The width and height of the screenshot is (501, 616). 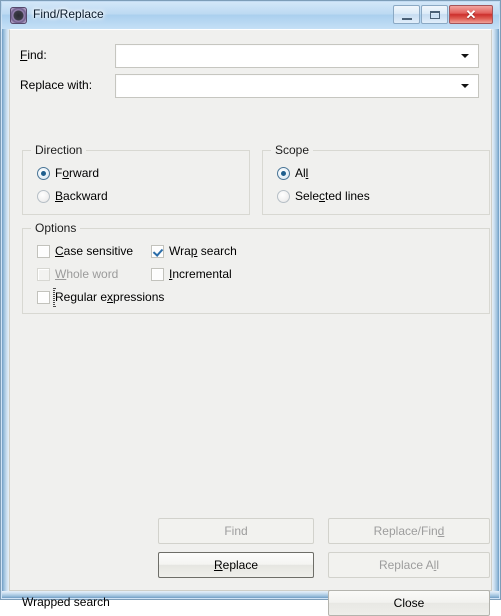 What do you see at coordinates (203, 251) in the screenshot?
I see `checkbox-wrap-search-label: Wrap search` at bounding box center [203, 251].